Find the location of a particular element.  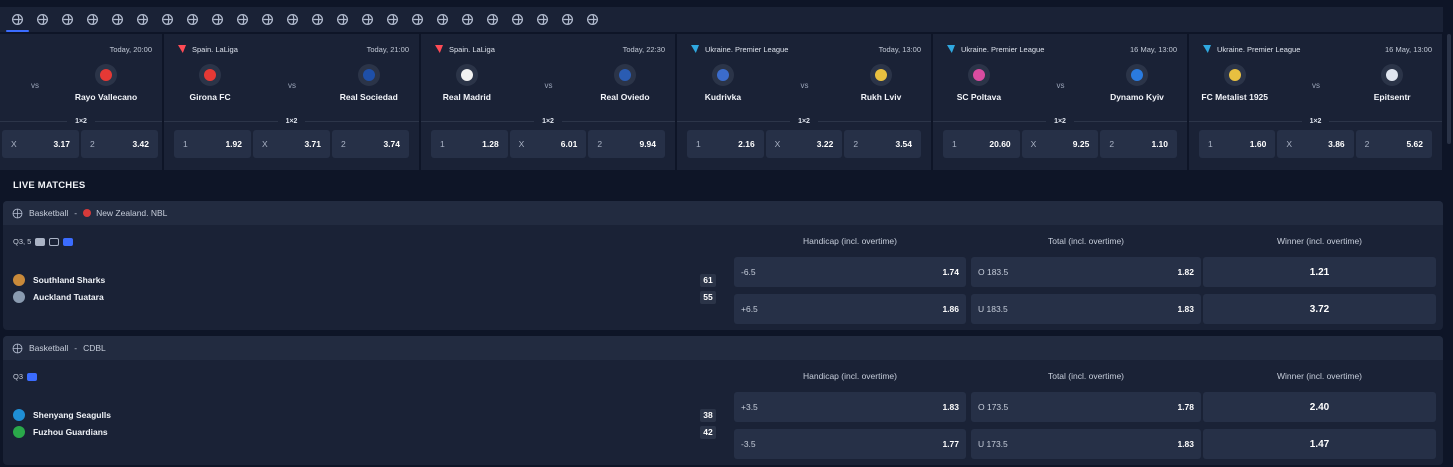

baseball-icon is located at coordinates (142, 19).